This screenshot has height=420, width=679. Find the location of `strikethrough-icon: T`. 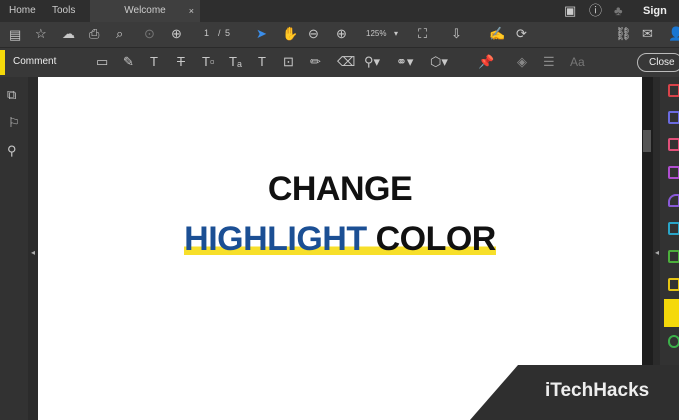

strikethrough-icon: T is located at coordinates (181, 61).